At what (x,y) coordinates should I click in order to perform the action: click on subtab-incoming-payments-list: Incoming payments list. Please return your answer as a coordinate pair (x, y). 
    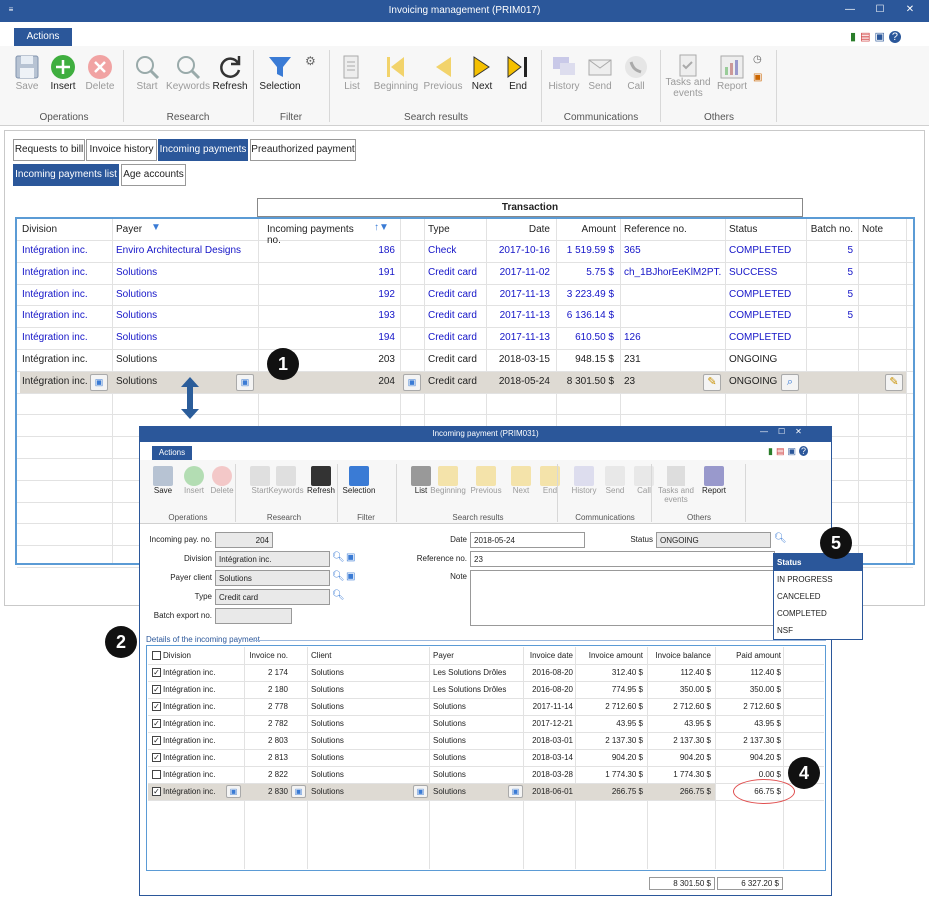
    Looking at the image, I should click on (66, 175).